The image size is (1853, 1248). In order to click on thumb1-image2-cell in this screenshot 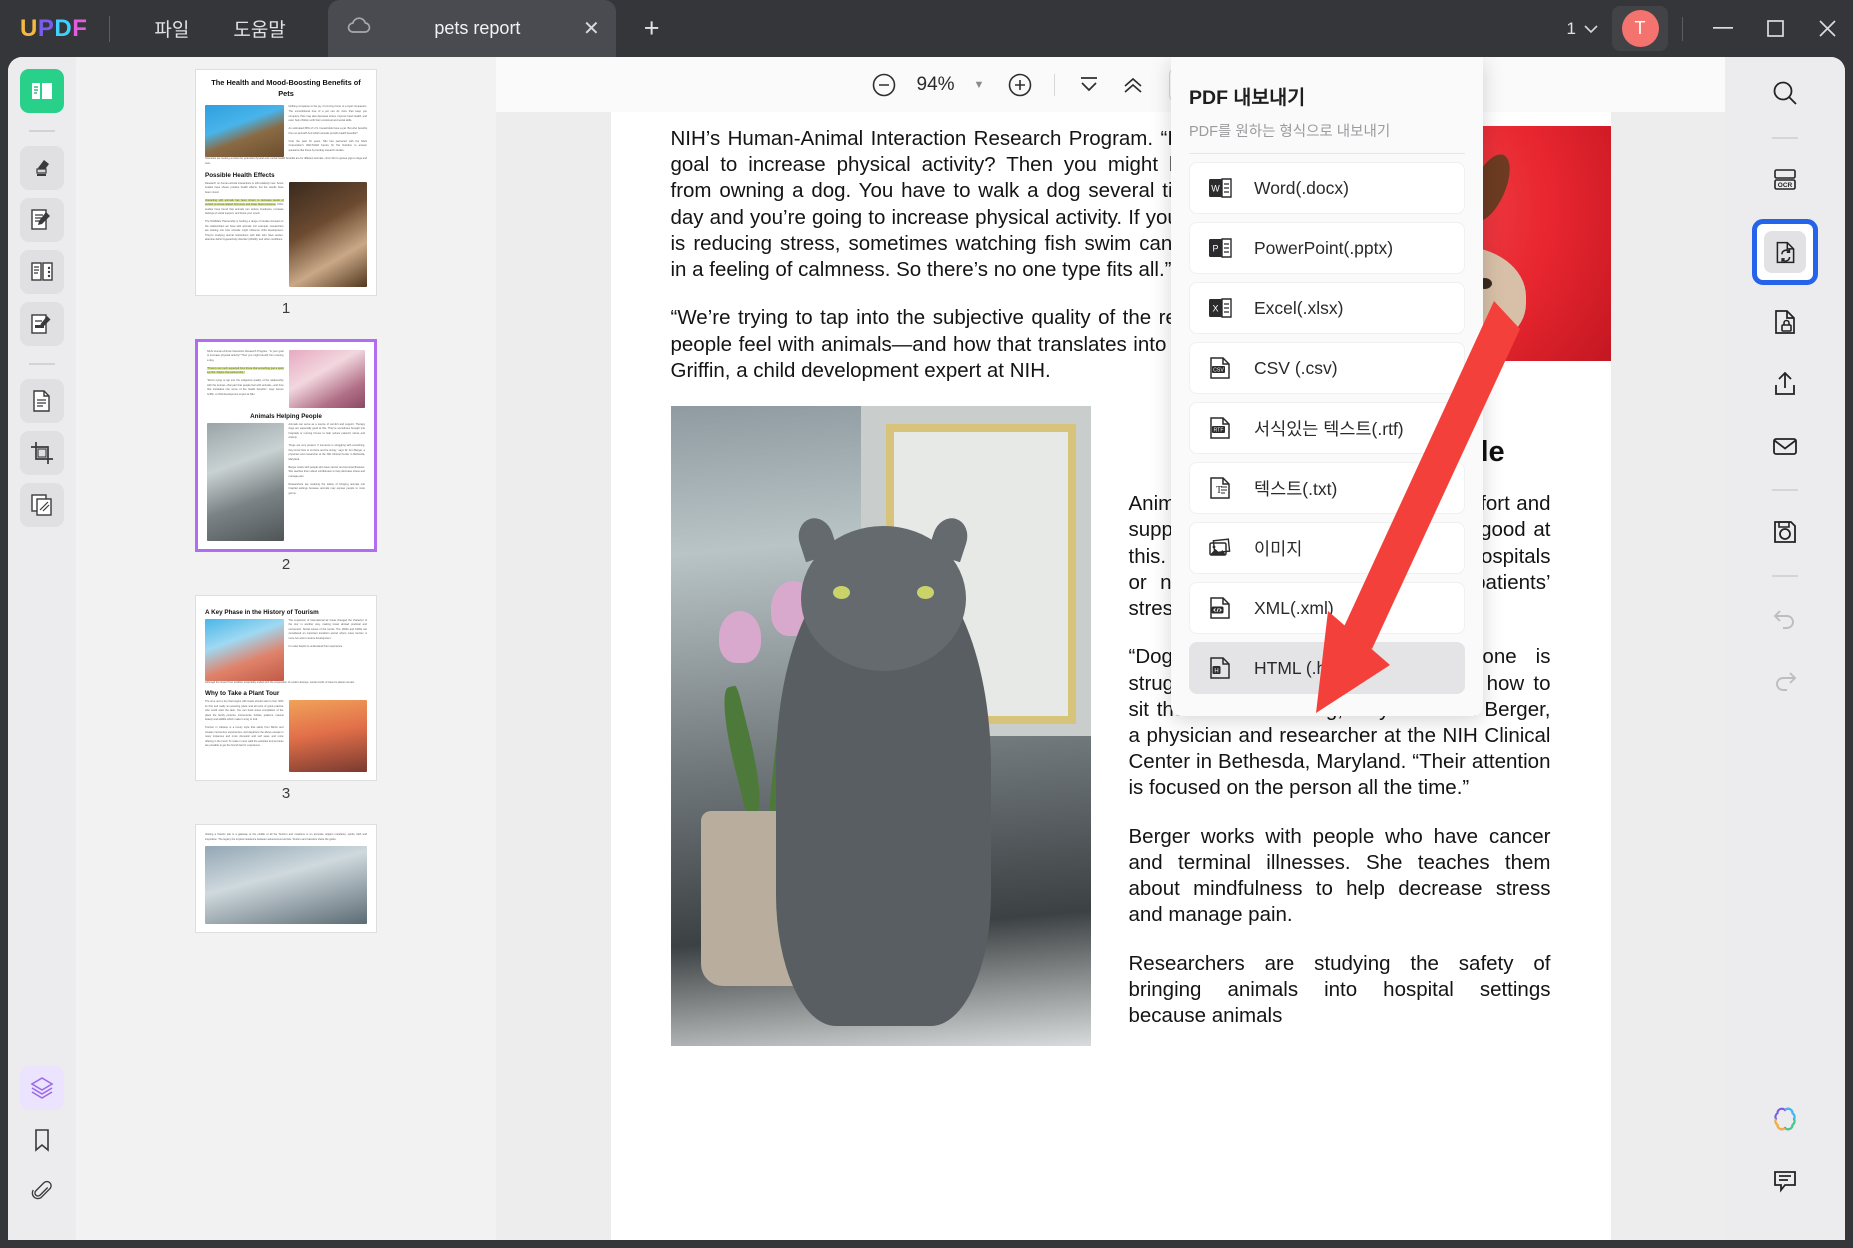, I will do `click(327, 234)`.